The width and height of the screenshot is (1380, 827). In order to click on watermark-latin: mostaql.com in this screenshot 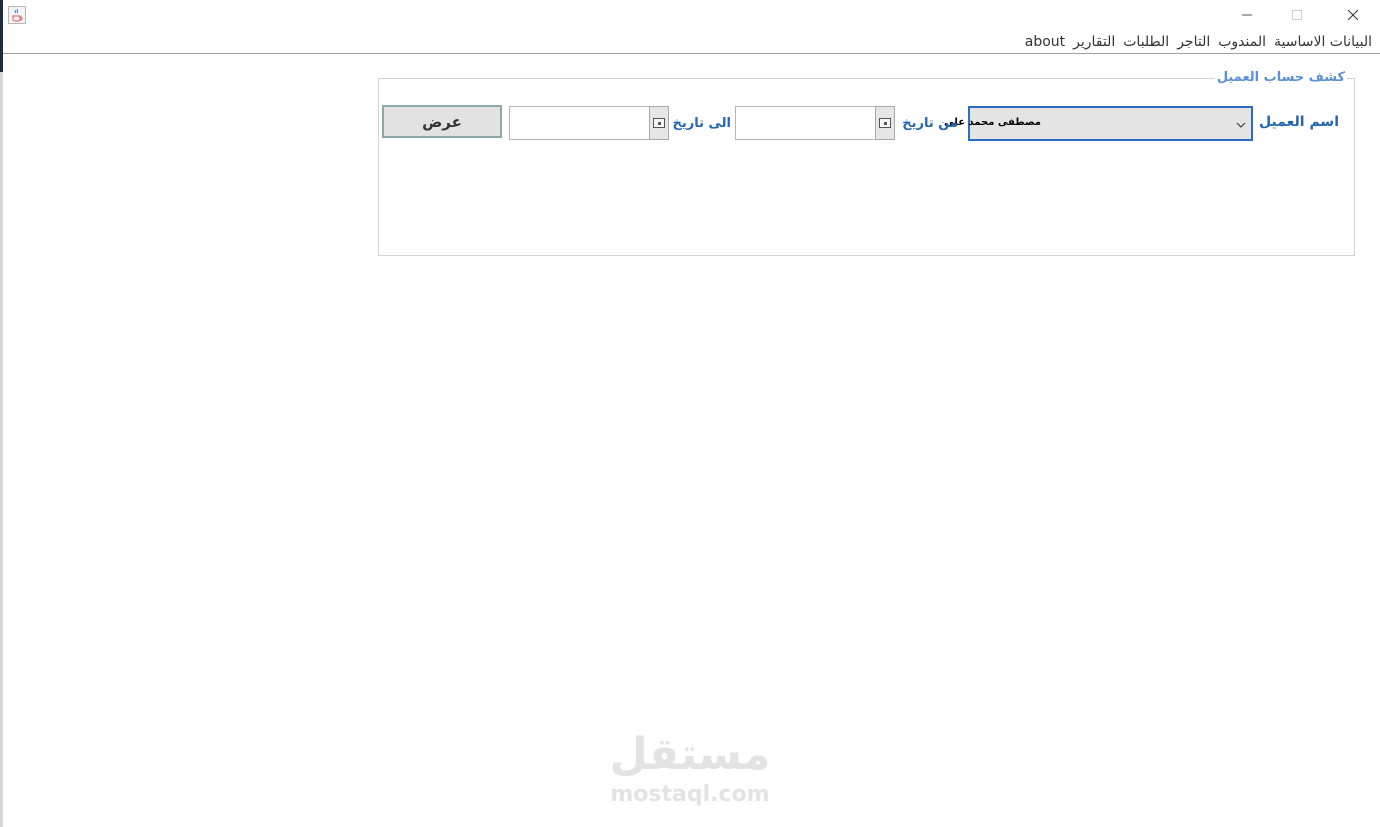, I will do `click(690, 794)`.